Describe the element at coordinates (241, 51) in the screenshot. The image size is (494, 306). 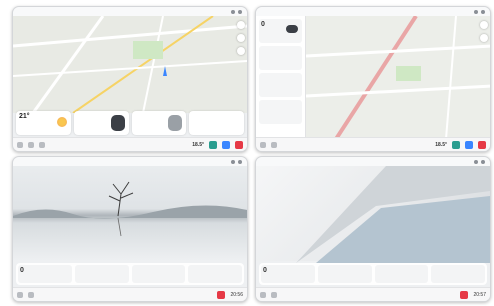
I see `compass-button` at that location.